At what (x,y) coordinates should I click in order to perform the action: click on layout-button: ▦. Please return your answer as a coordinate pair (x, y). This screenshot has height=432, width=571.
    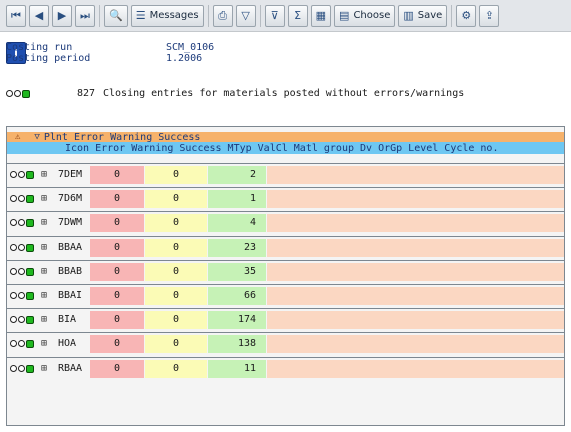
    Looking at the image, I should click on (321, 15).